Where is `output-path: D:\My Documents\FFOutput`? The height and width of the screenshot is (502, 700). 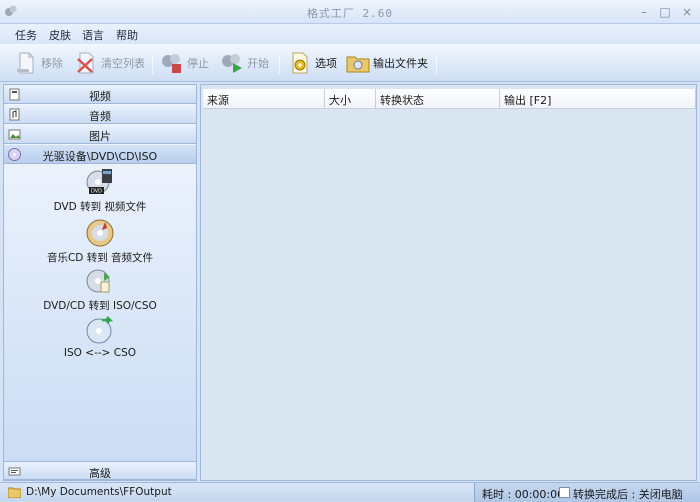 output-path: D:\My Documents\FFOutput is located at coordinates (99, 492).